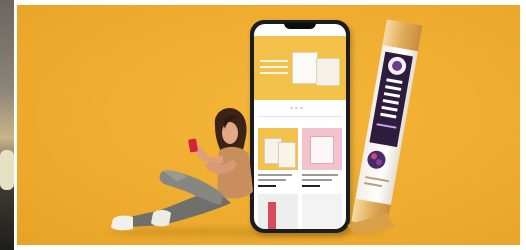 The width and height of the screenshot is (526, 250). Describe the element at coordinates (7, 170) in the screenshot. I see `previous-slide-product` at that location.